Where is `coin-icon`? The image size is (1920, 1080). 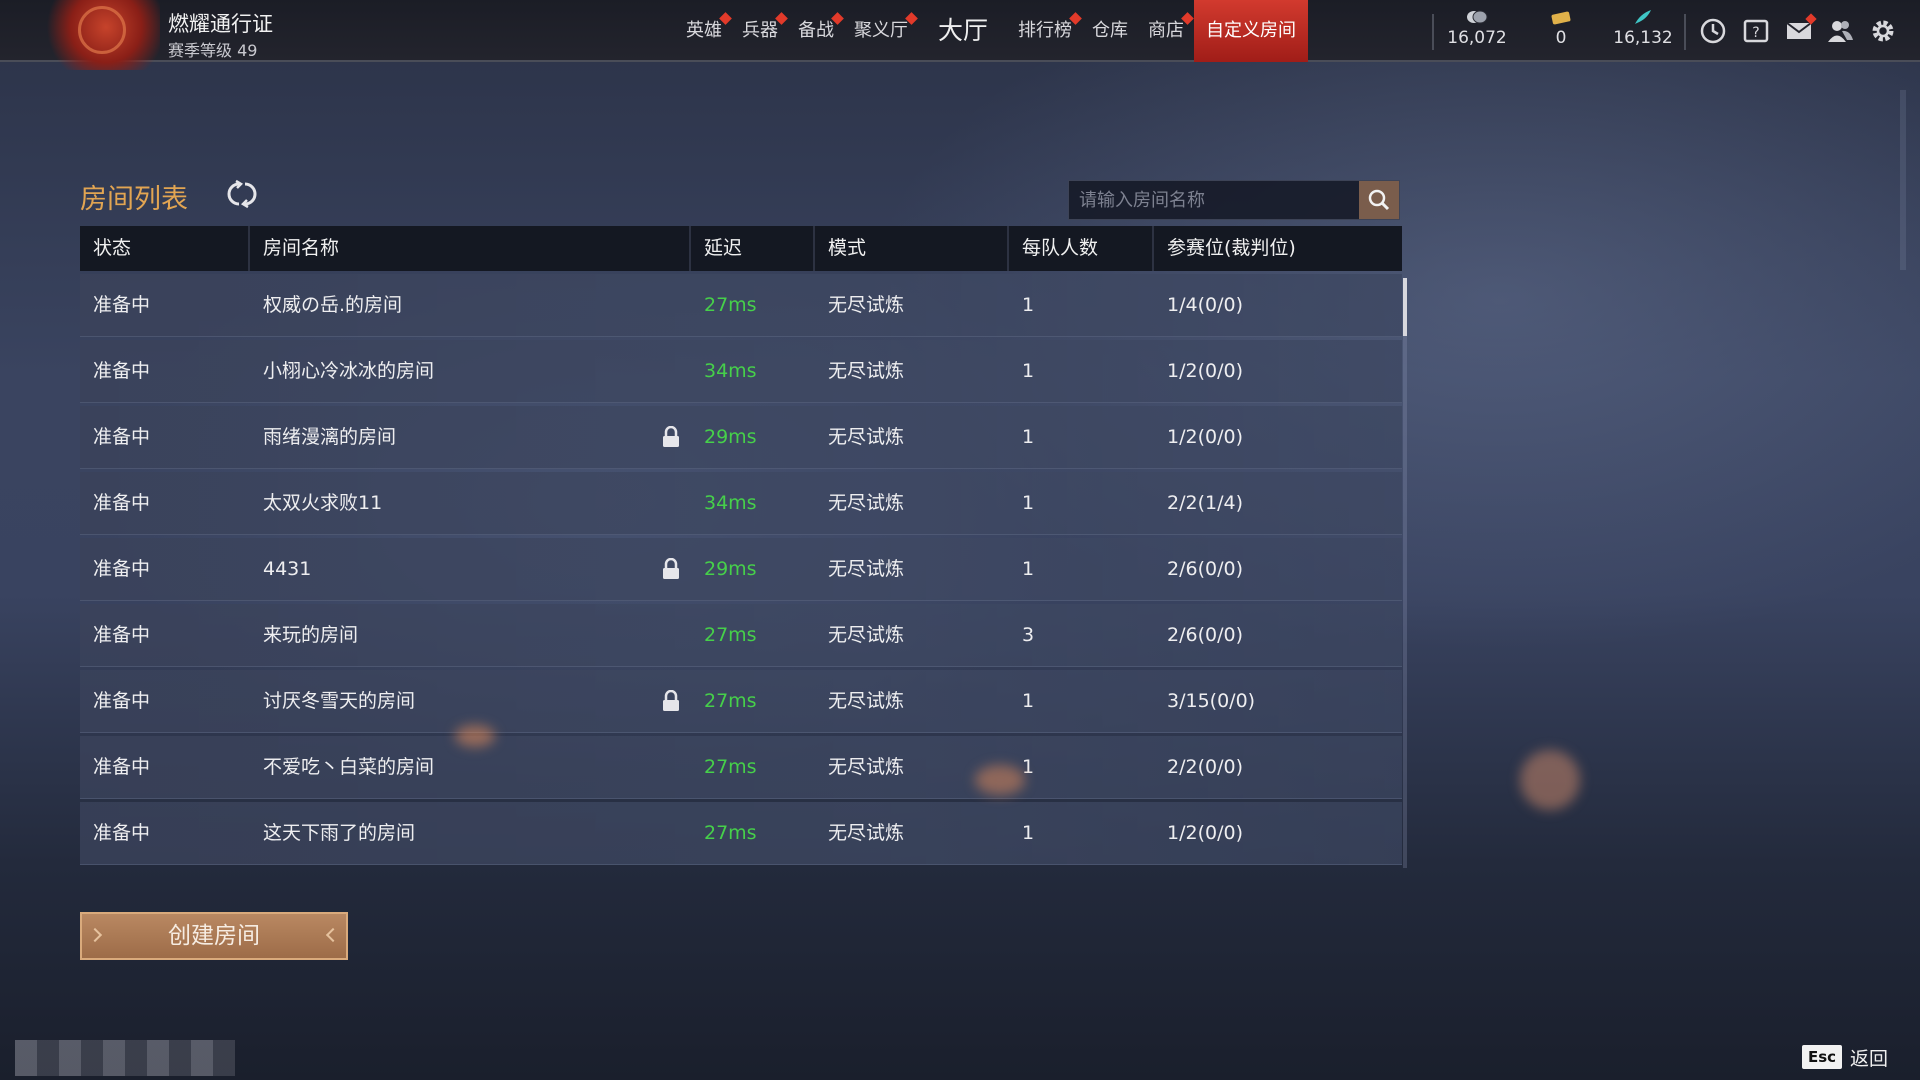 coin-icon is located at coordinates (1477, 17).